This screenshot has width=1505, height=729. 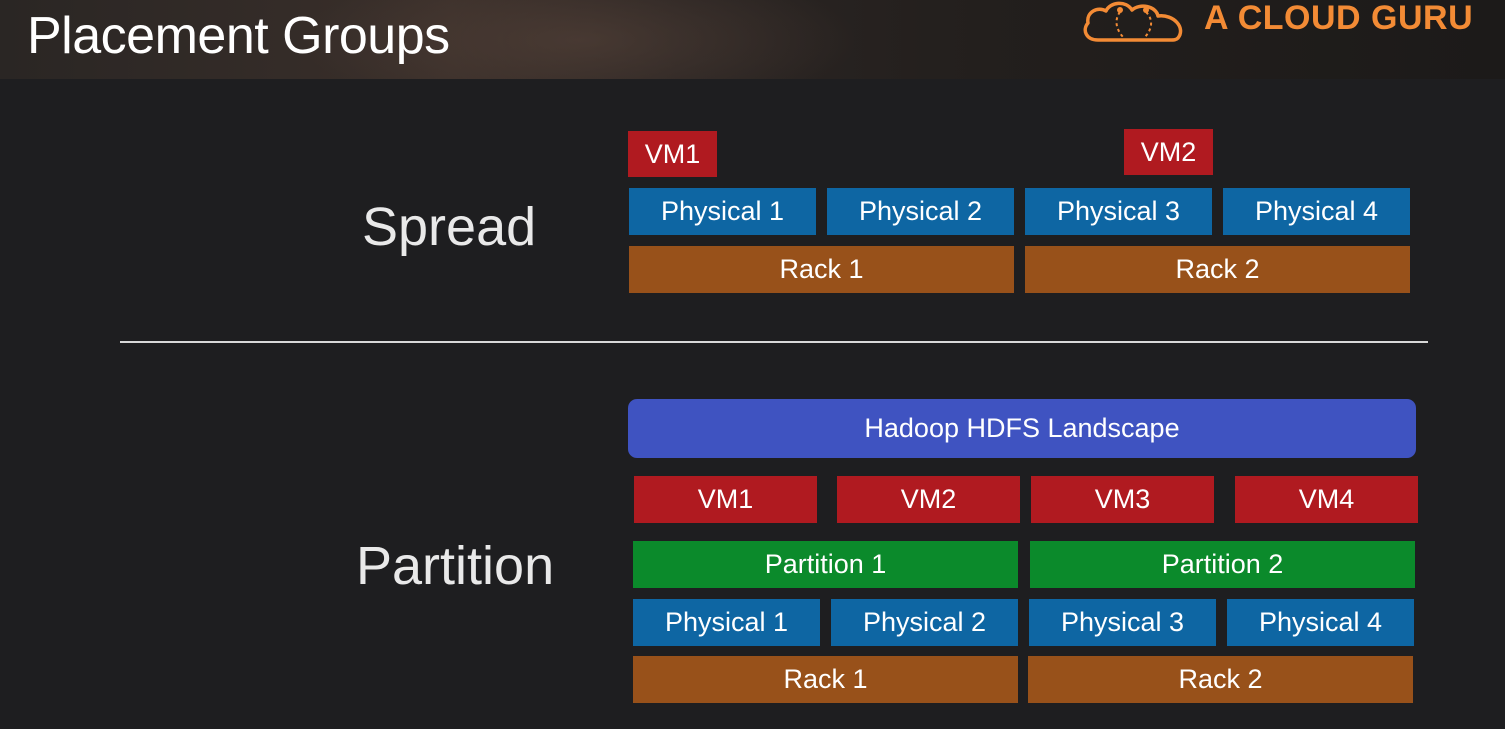 I want to click on partition-label: Partition, so click(x=455, y=566).